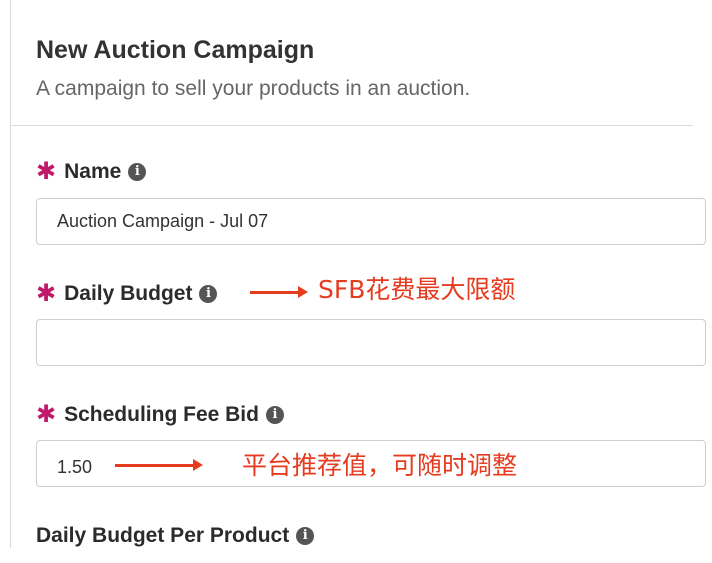  What do you see at coordinates (380, 465) in the screenshot?
I see `scheduling-fee-bid-annotation: 平台推荐值，可随时调整` at bounding box center [380, 465].